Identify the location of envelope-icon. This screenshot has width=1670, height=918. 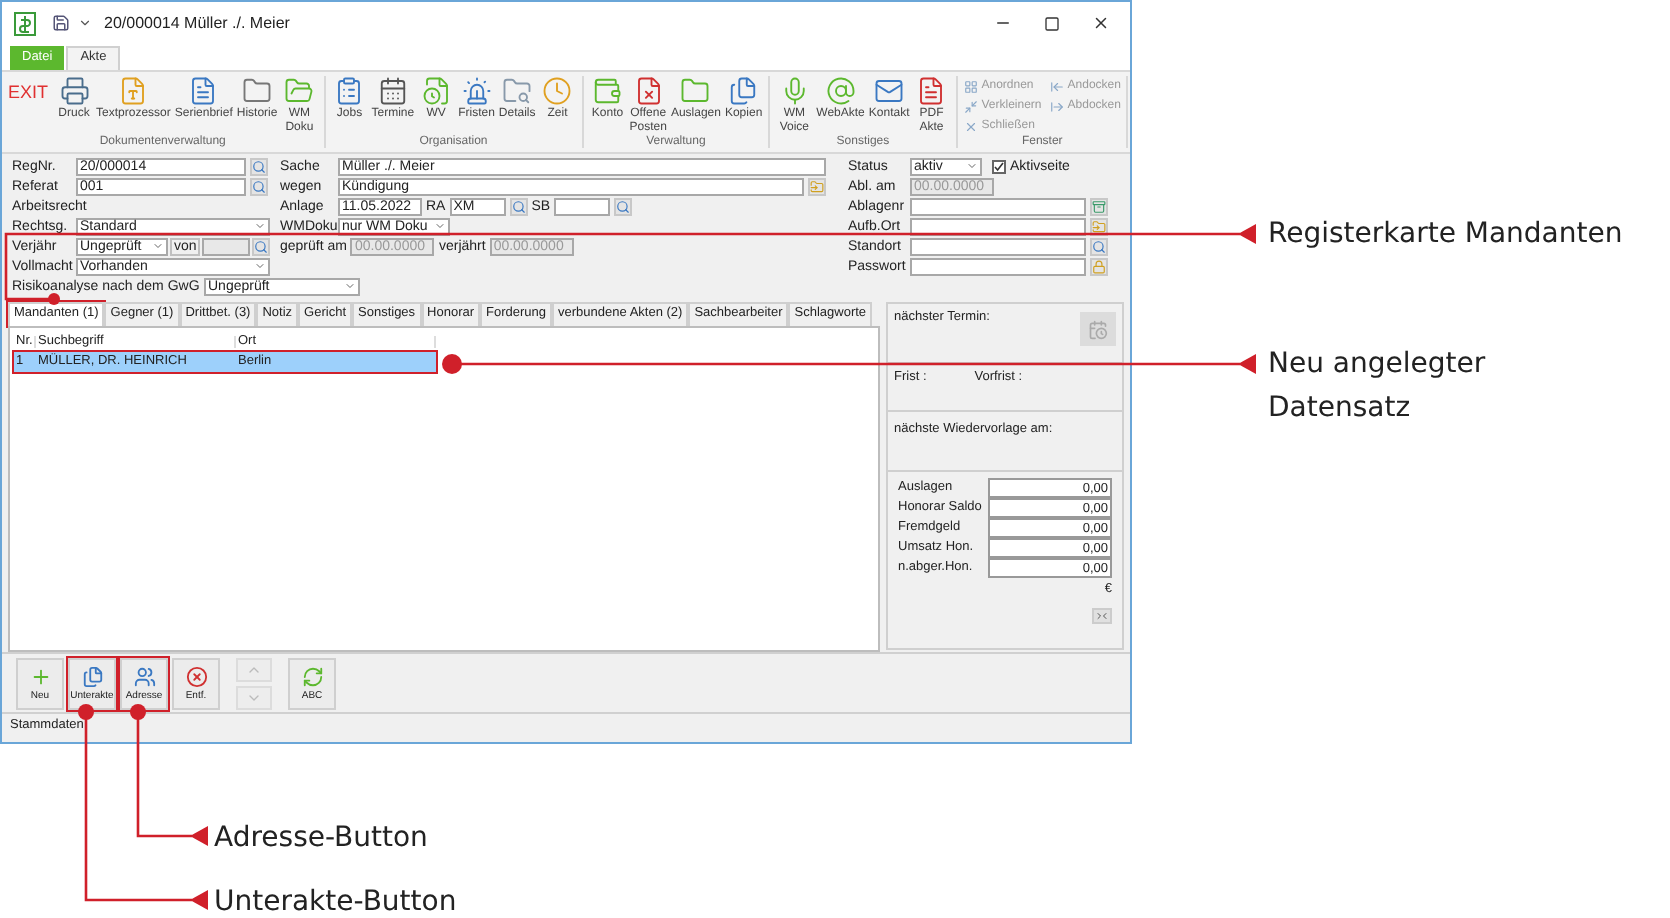
(889, 91).